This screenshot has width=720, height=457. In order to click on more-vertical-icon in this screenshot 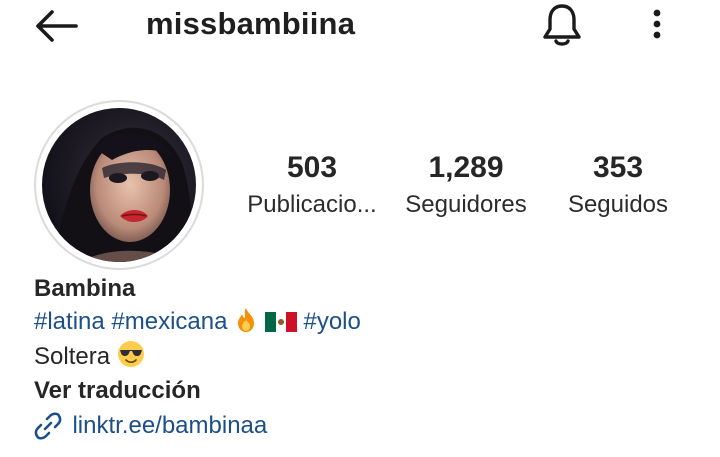, I will do `click(657, 24)`.